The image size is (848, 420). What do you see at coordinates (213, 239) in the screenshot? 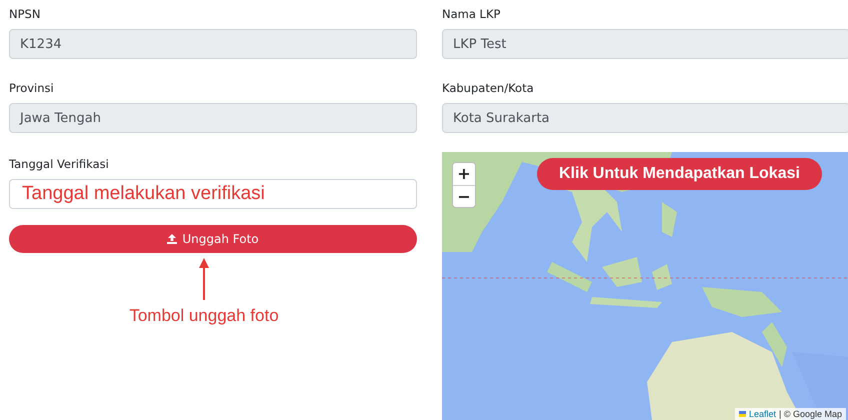
I see `upload-button: Unggah Foto` at bounding box center [213, 239].